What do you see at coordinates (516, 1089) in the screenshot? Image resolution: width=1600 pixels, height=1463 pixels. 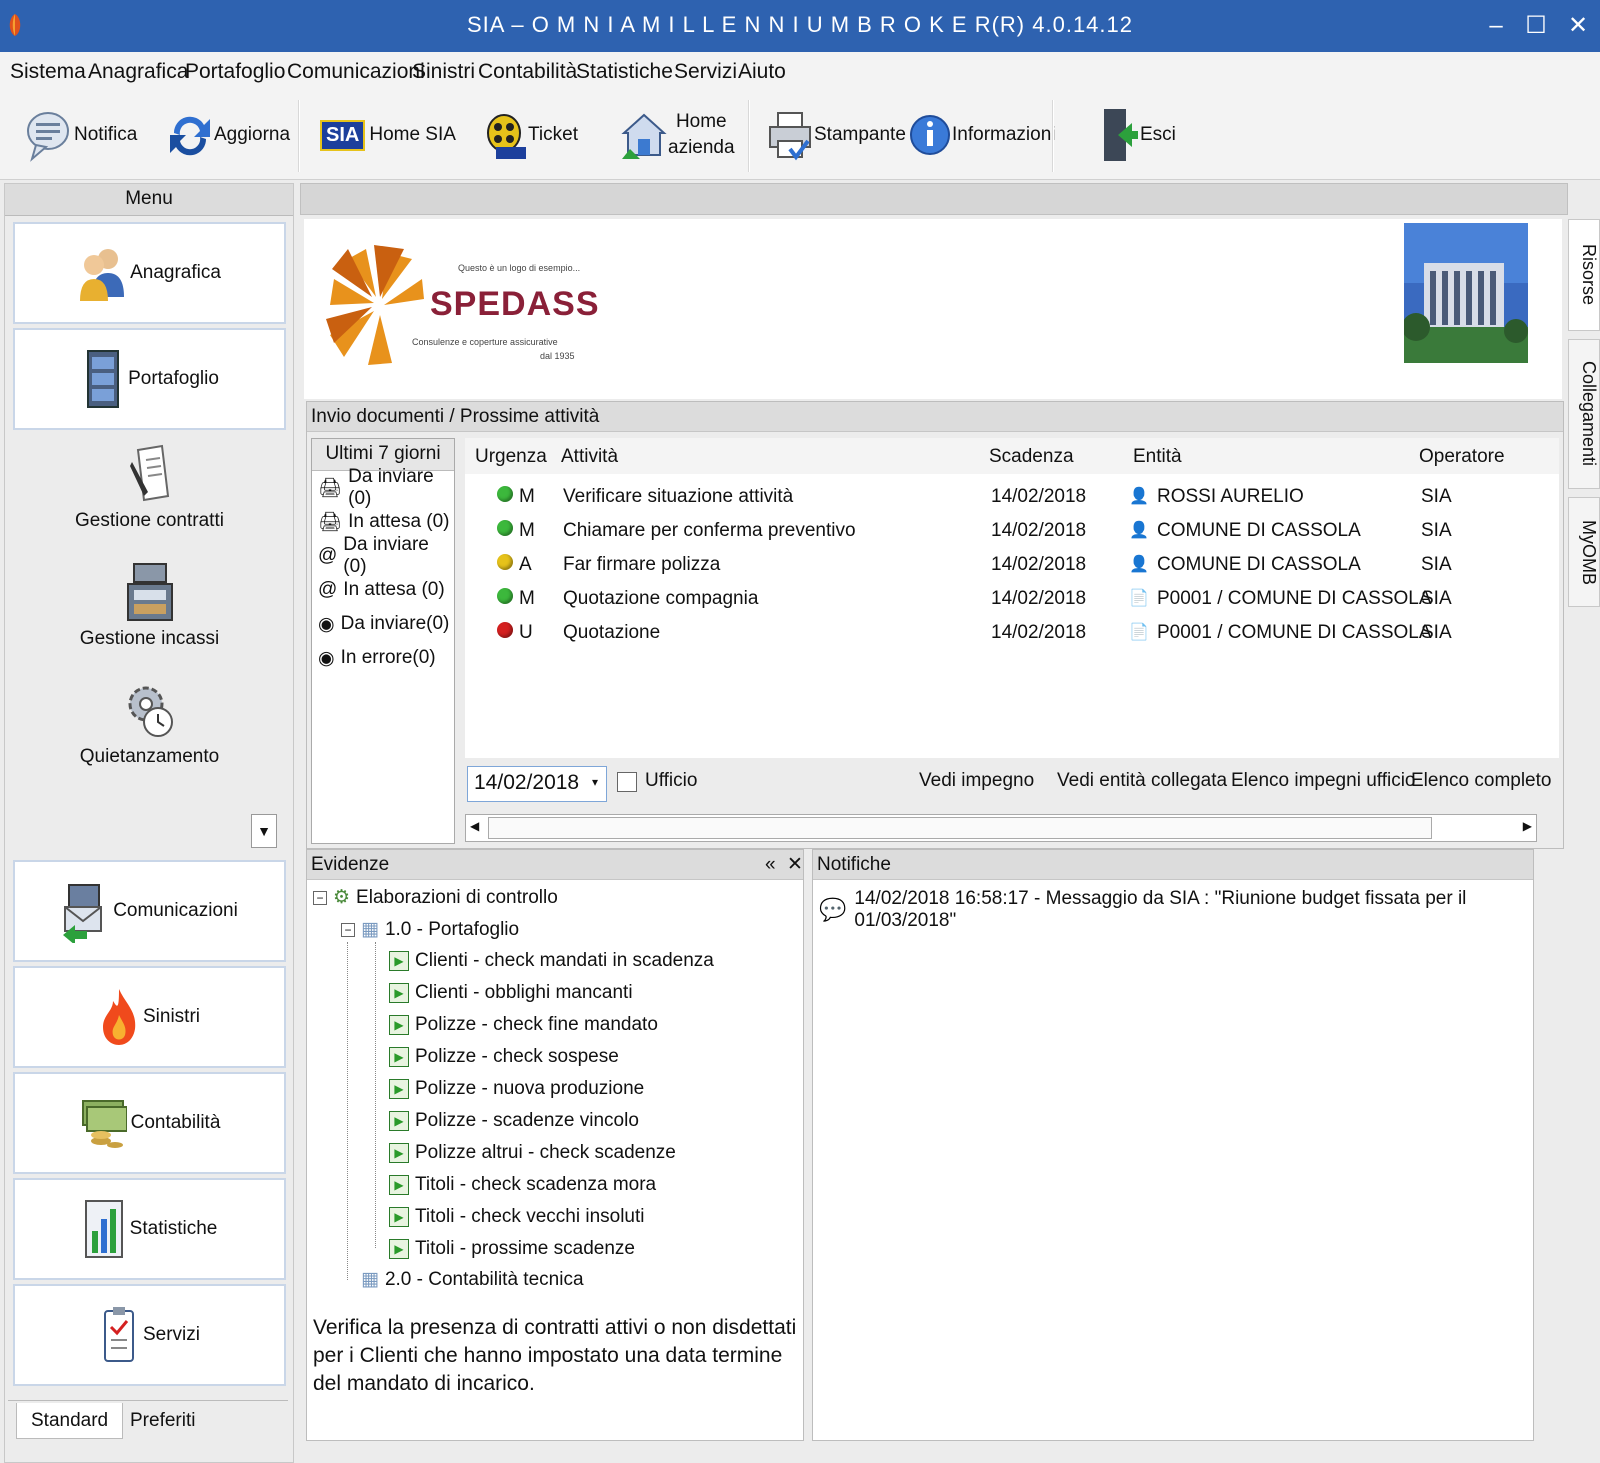 I see `tree-item: ▶ Polizze - nuova produzione` at bounding box center [516, 1089].